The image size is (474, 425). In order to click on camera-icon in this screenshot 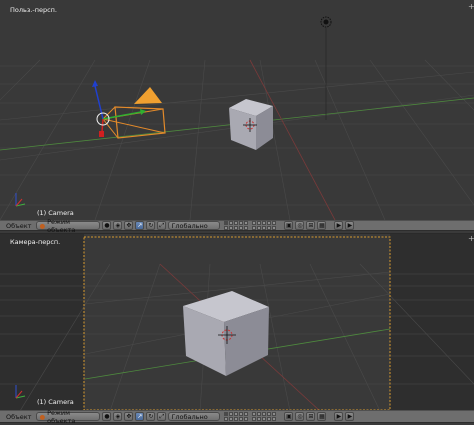, I will do `click(134, 113)`.